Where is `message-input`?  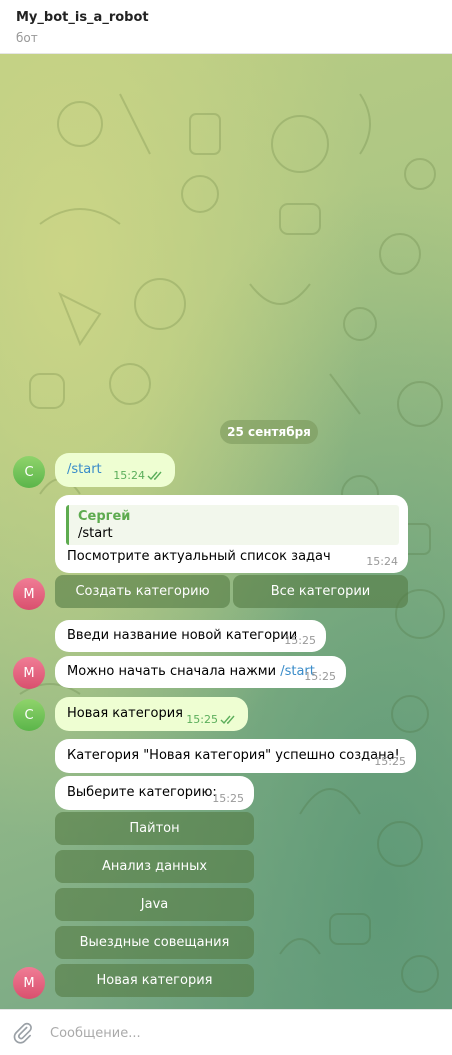
message-input is located at coordinates (240, 1033).